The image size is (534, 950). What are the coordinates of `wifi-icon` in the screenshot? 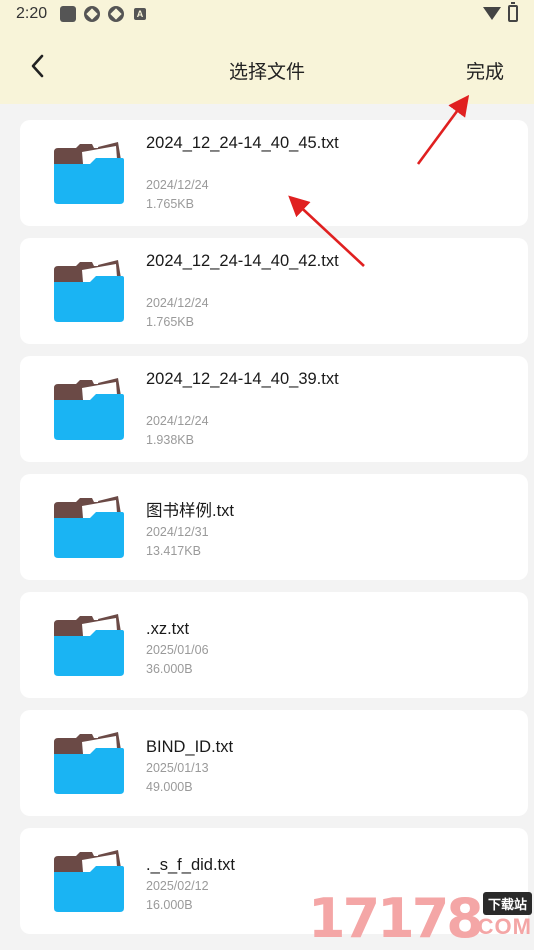 It's located at (492, 13).